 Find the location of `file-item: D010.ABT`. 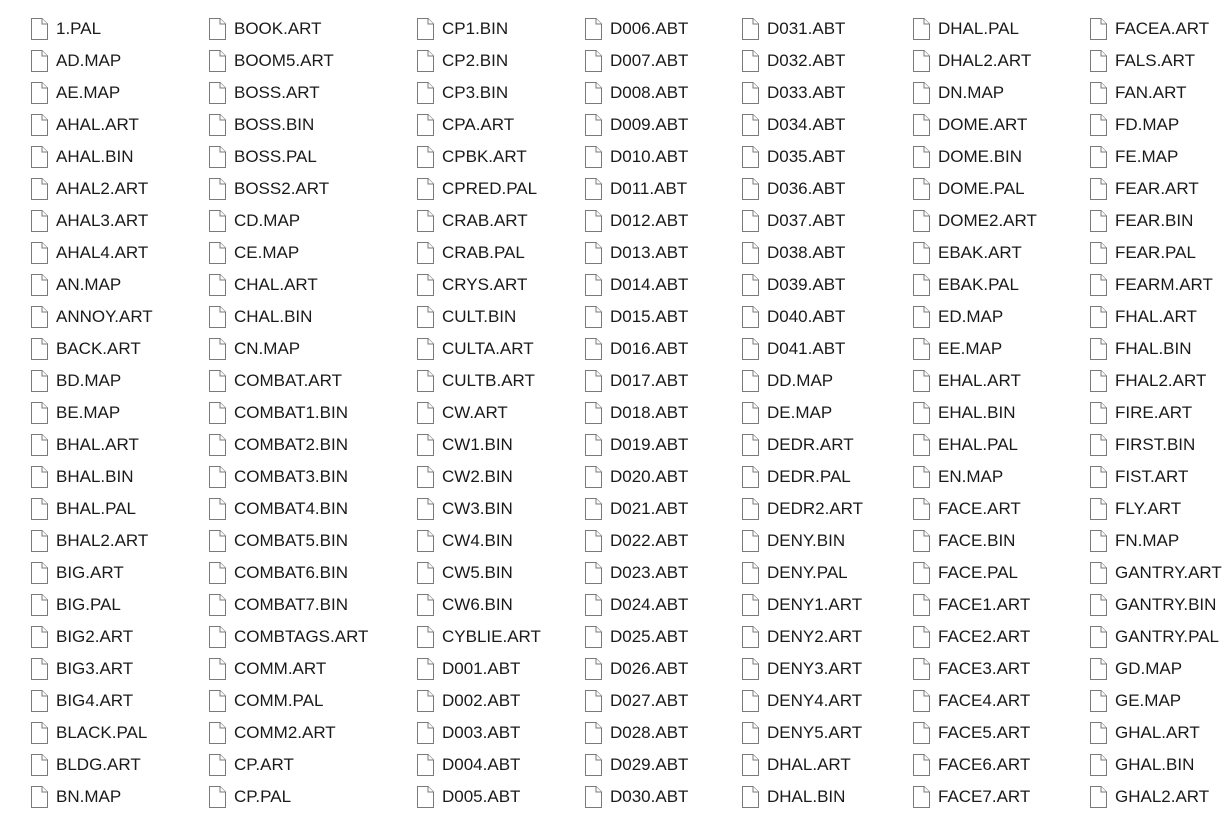

file-item: D010.ABT is located at coordinates (636, 157).